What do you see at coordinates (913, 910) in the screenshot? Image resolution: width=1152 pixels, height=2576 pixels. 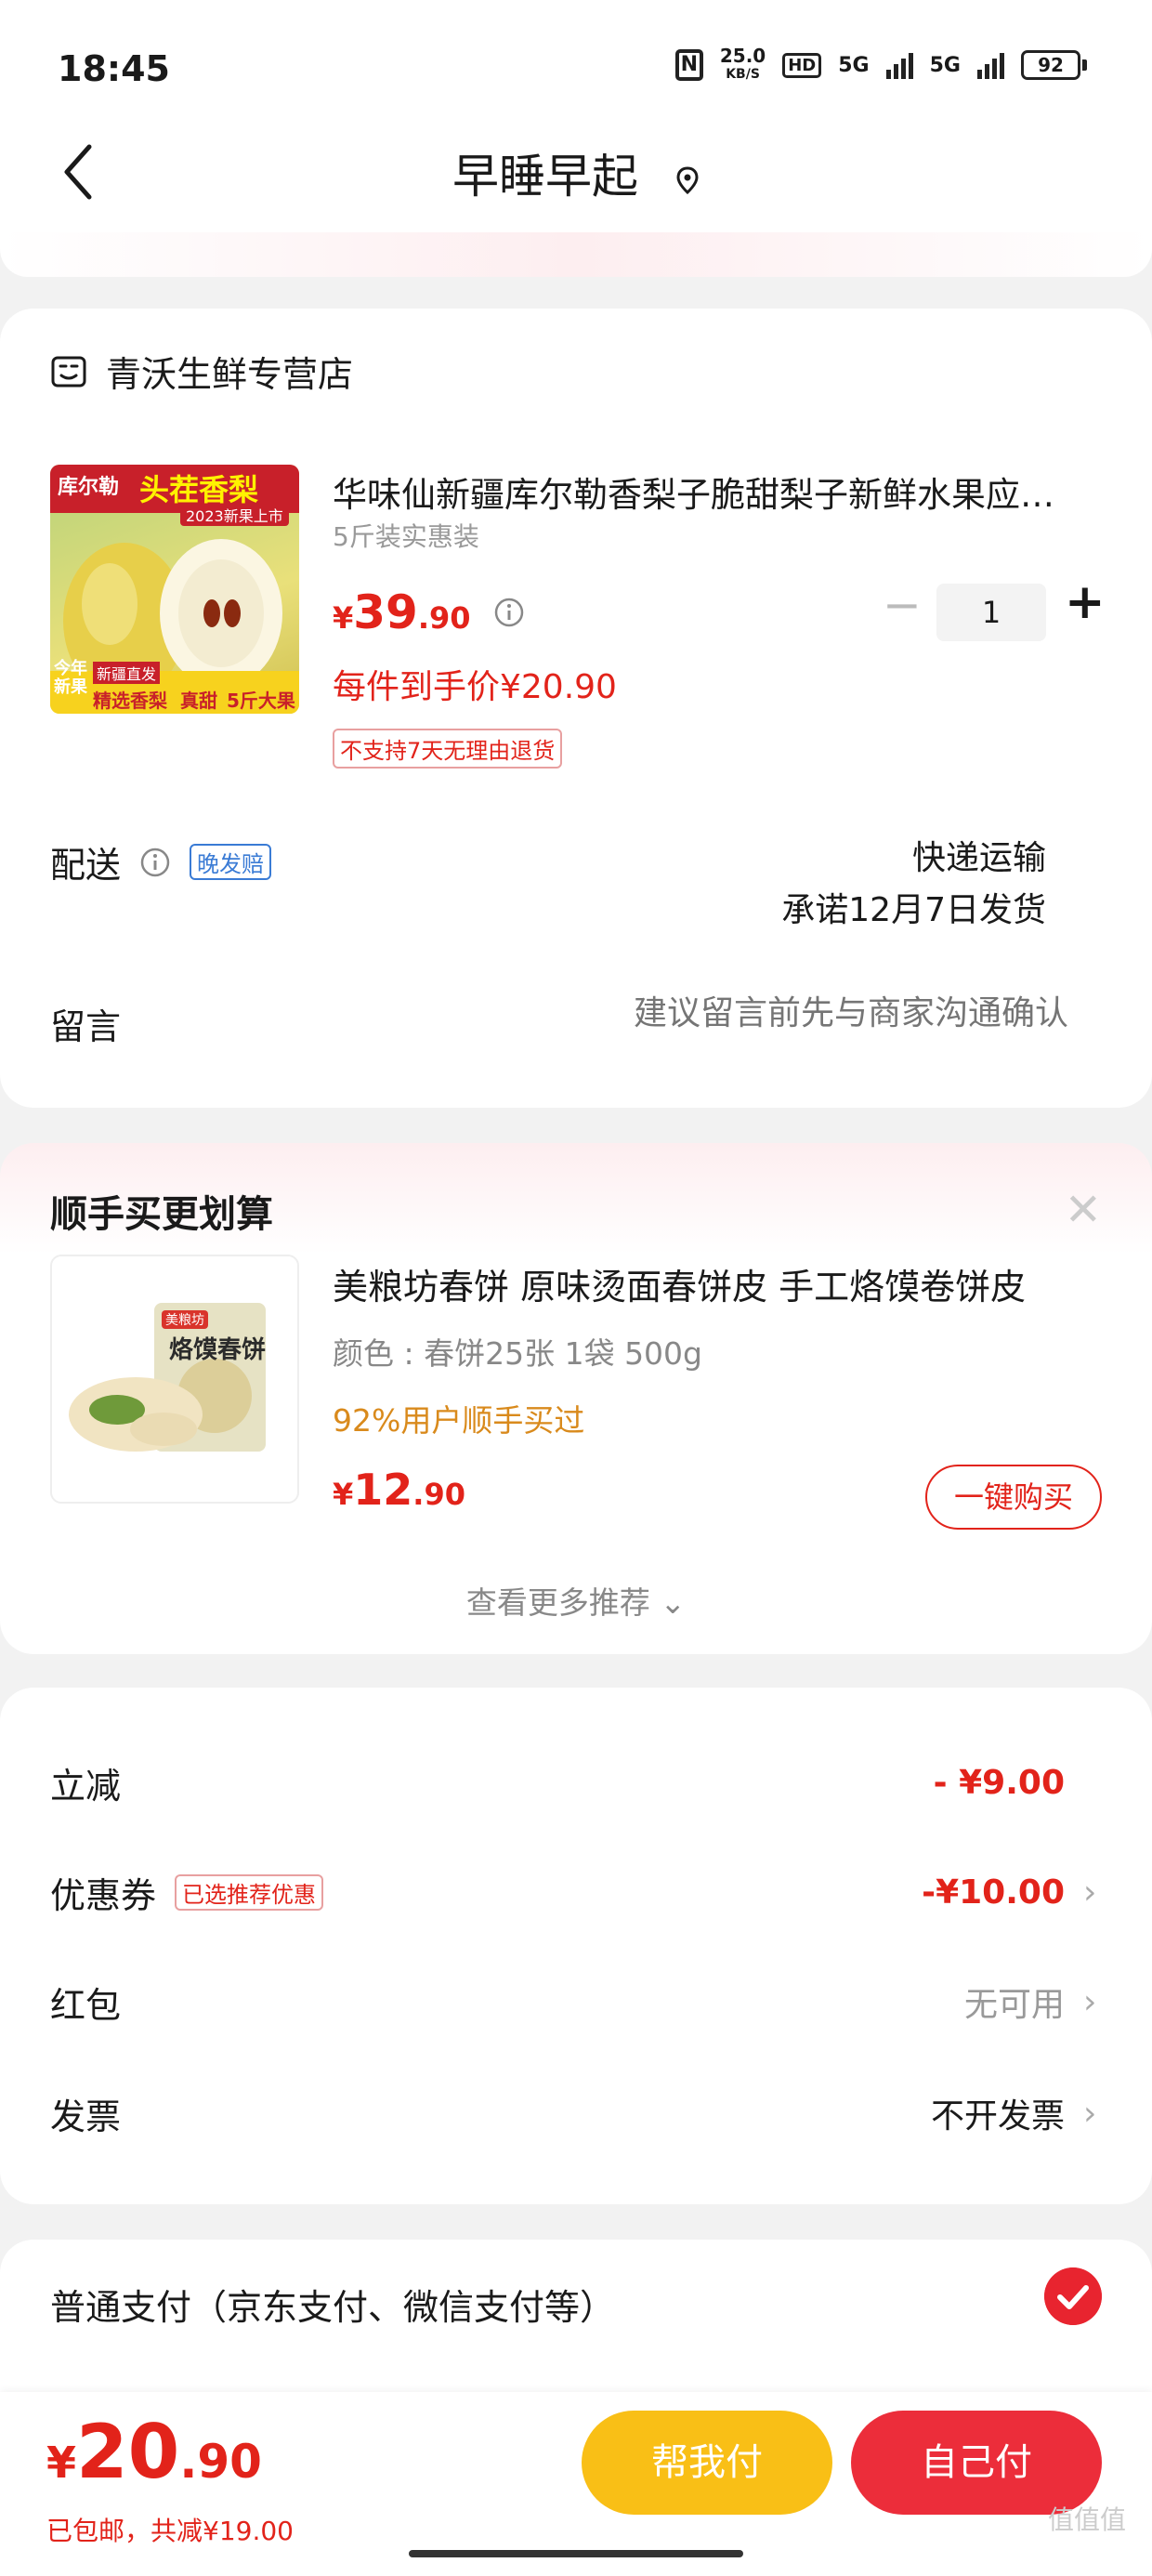 I see `delivery-promise: 承诺12月7日发货` at bounding box center [913, 910].